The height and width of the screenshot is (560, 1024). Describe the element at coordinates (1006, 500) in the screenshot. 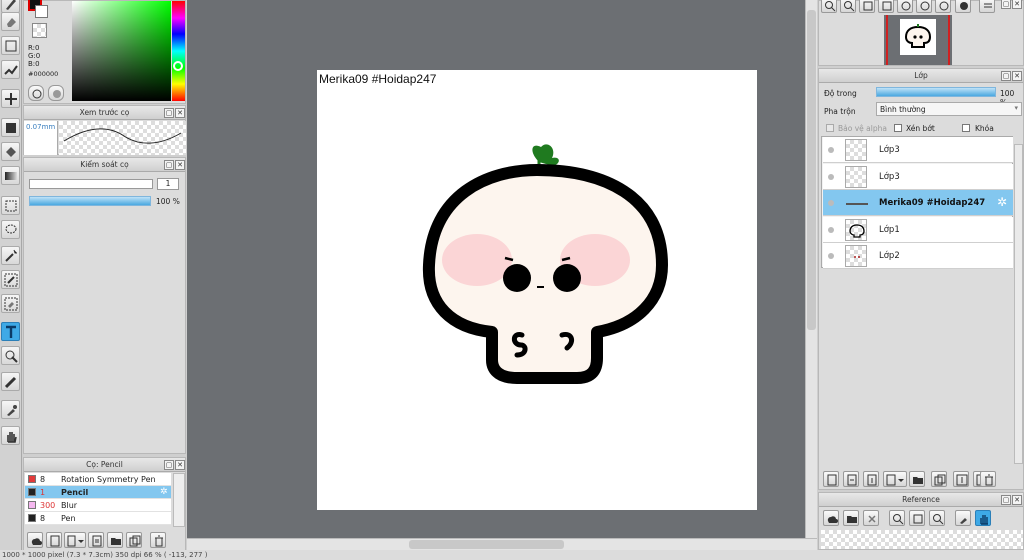

I see `reference-float-button: ▢` at that location.